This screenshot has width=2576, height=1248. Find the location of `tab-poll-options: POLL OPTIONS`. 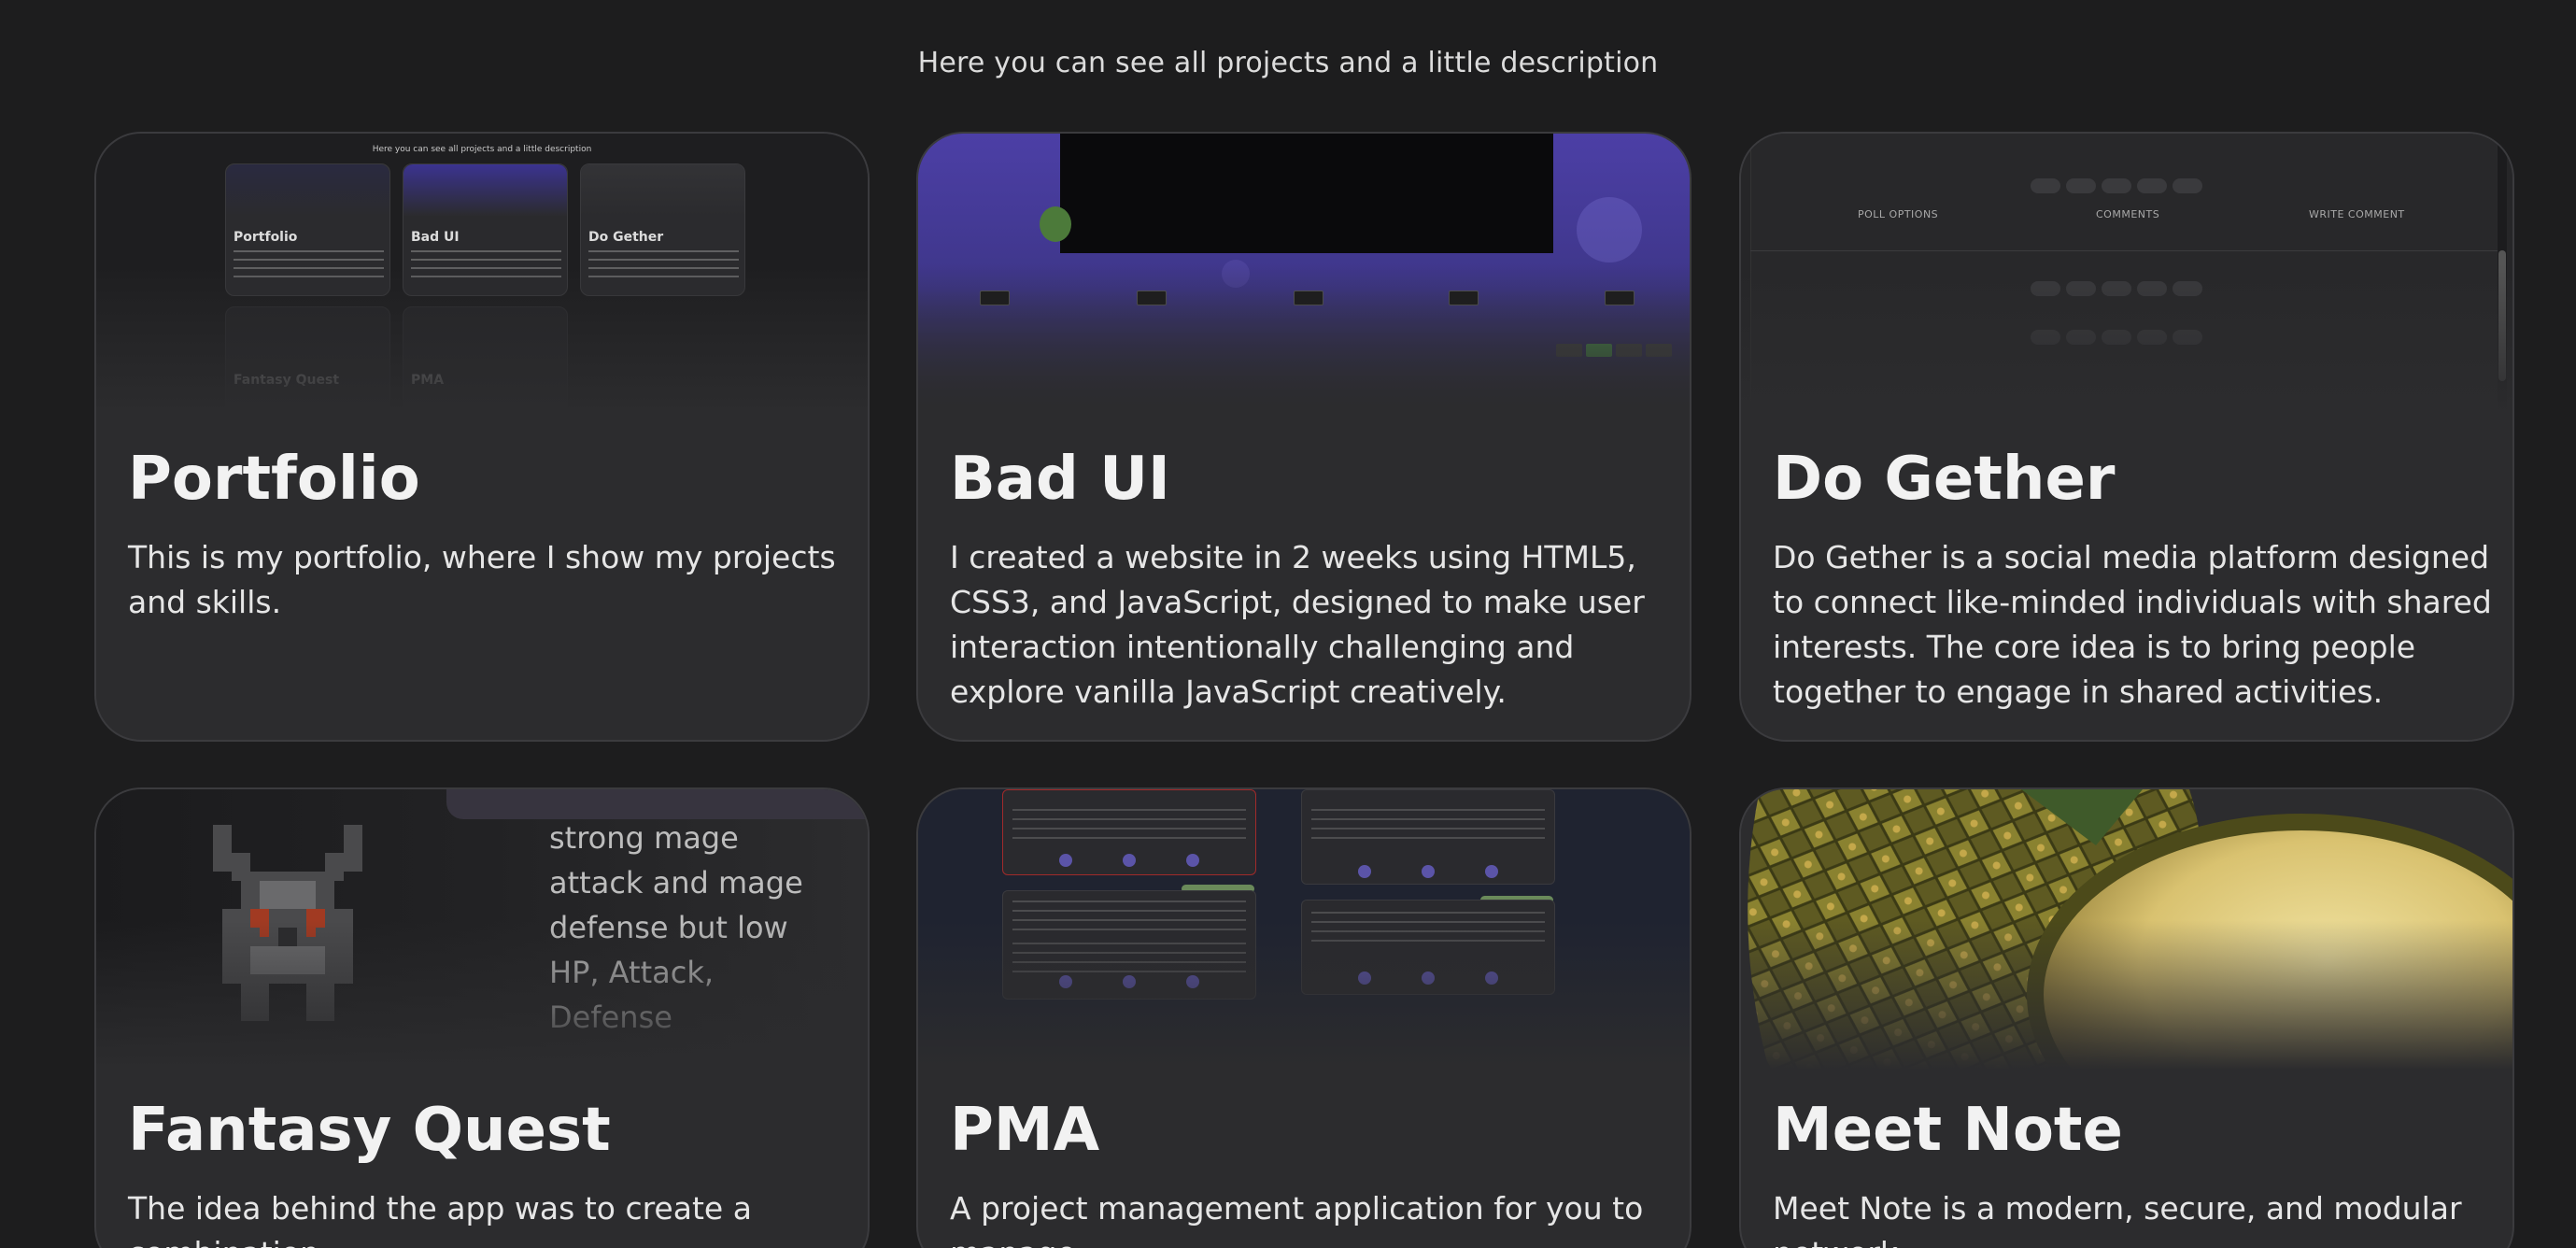

tab-poll-options: POLL OPTIONS is located at coordinates (1898, 214).